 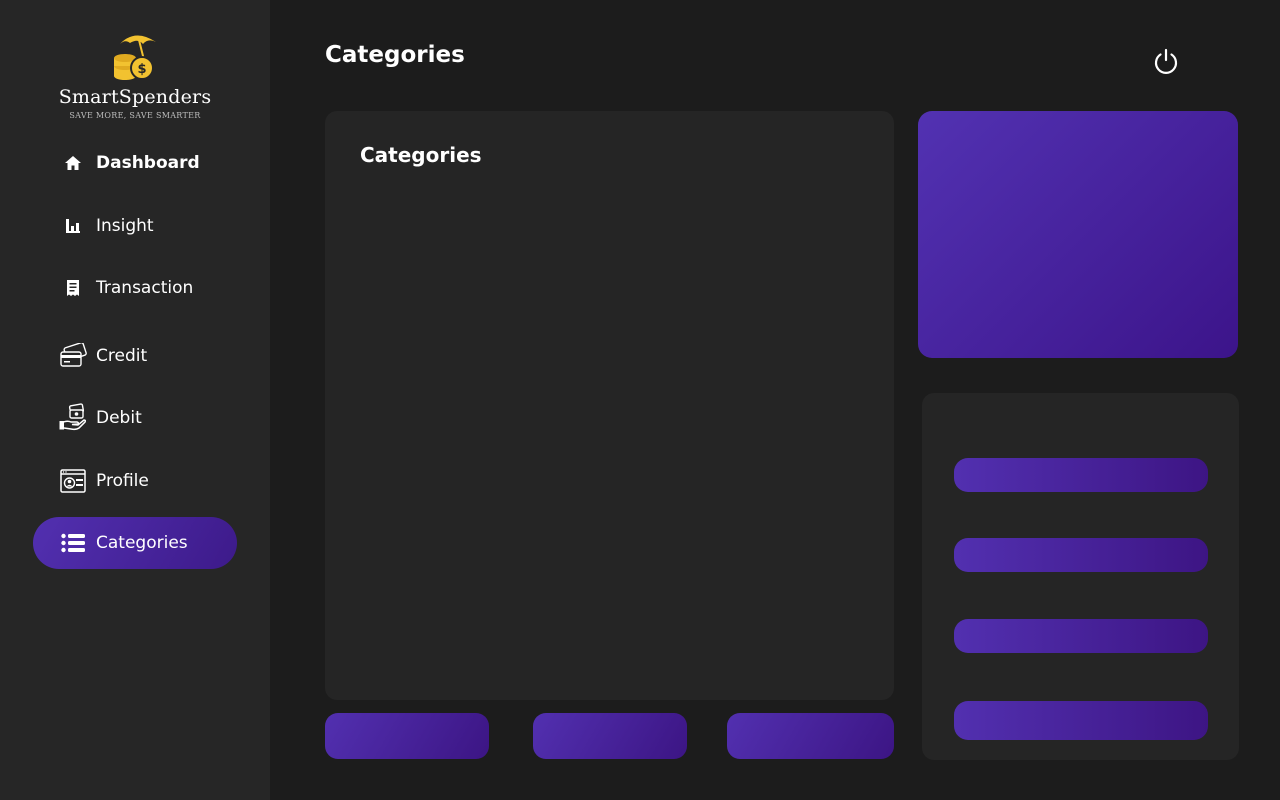 I want to click on sidebar-item-label: Categories, so click(x=142, y=543).